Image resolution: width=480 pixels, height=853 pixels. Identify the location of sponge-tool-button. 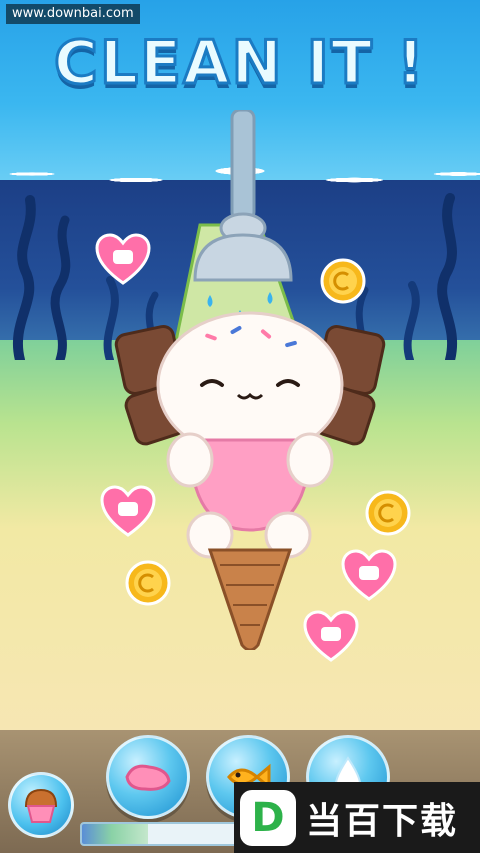
(148, 777).